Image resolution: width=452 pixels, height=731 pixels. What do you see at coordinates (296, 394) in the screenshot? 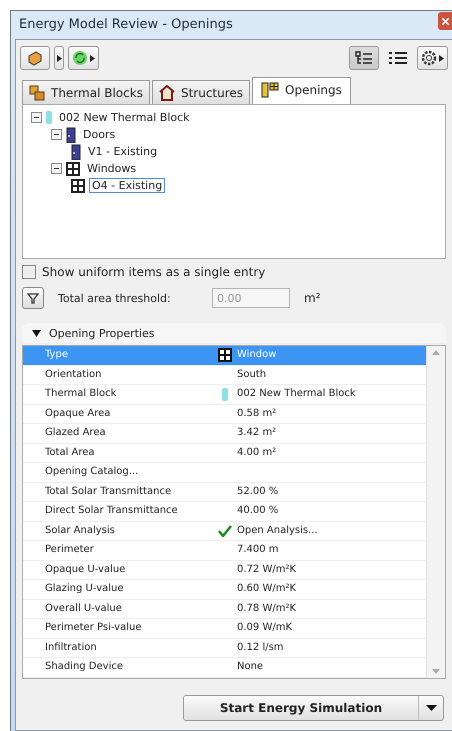
I see `property-value: 002 New Thermal Block` at bounding box center [296, 394].